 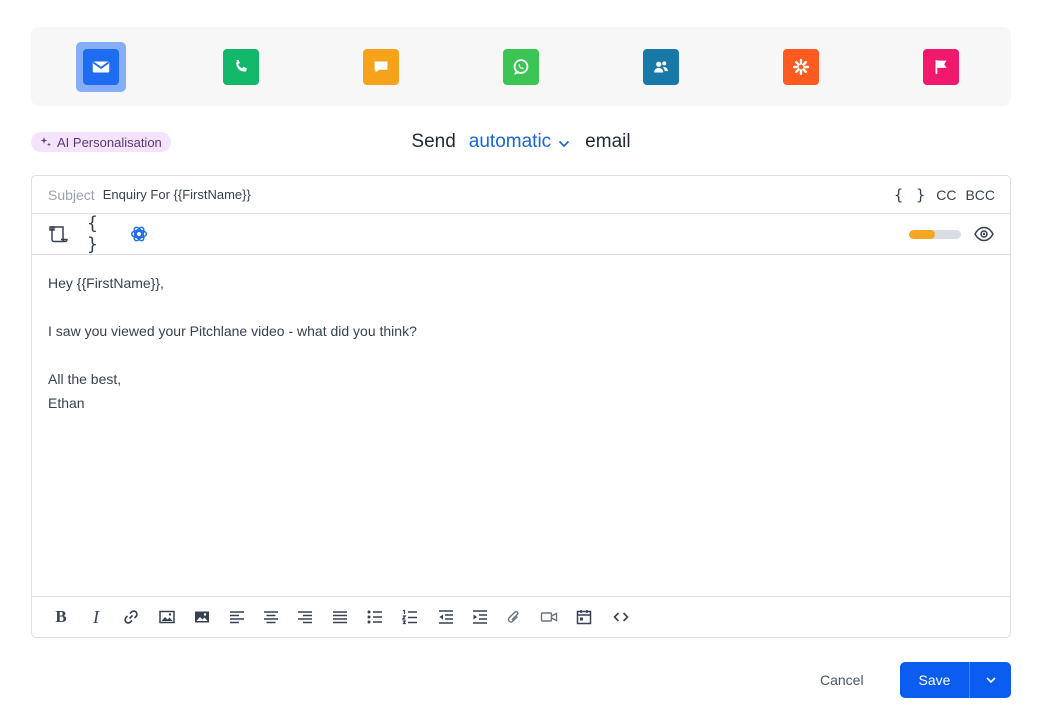 I want to click on attachment-icon, so click(x=514, y=617).